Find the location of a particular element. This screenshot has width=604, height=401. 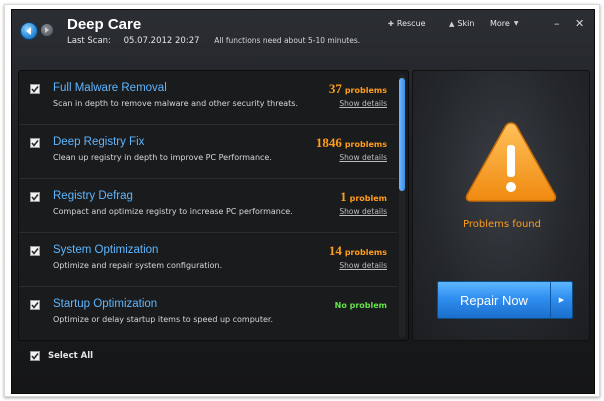

item-title: Full Malware Removal is located at coordinates (110, 88).